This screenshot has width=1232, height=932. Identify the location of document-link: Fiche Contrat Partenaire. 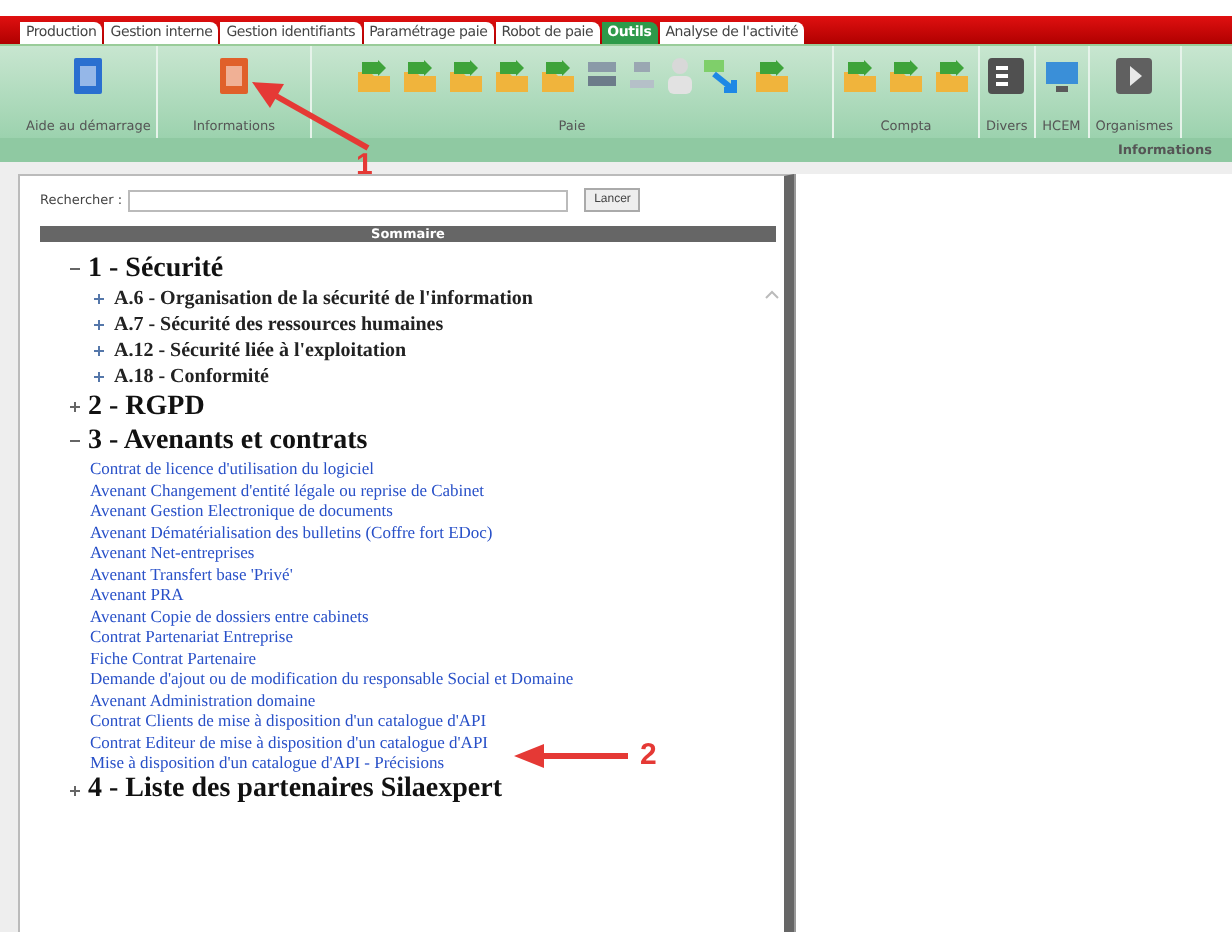
(173, 657).